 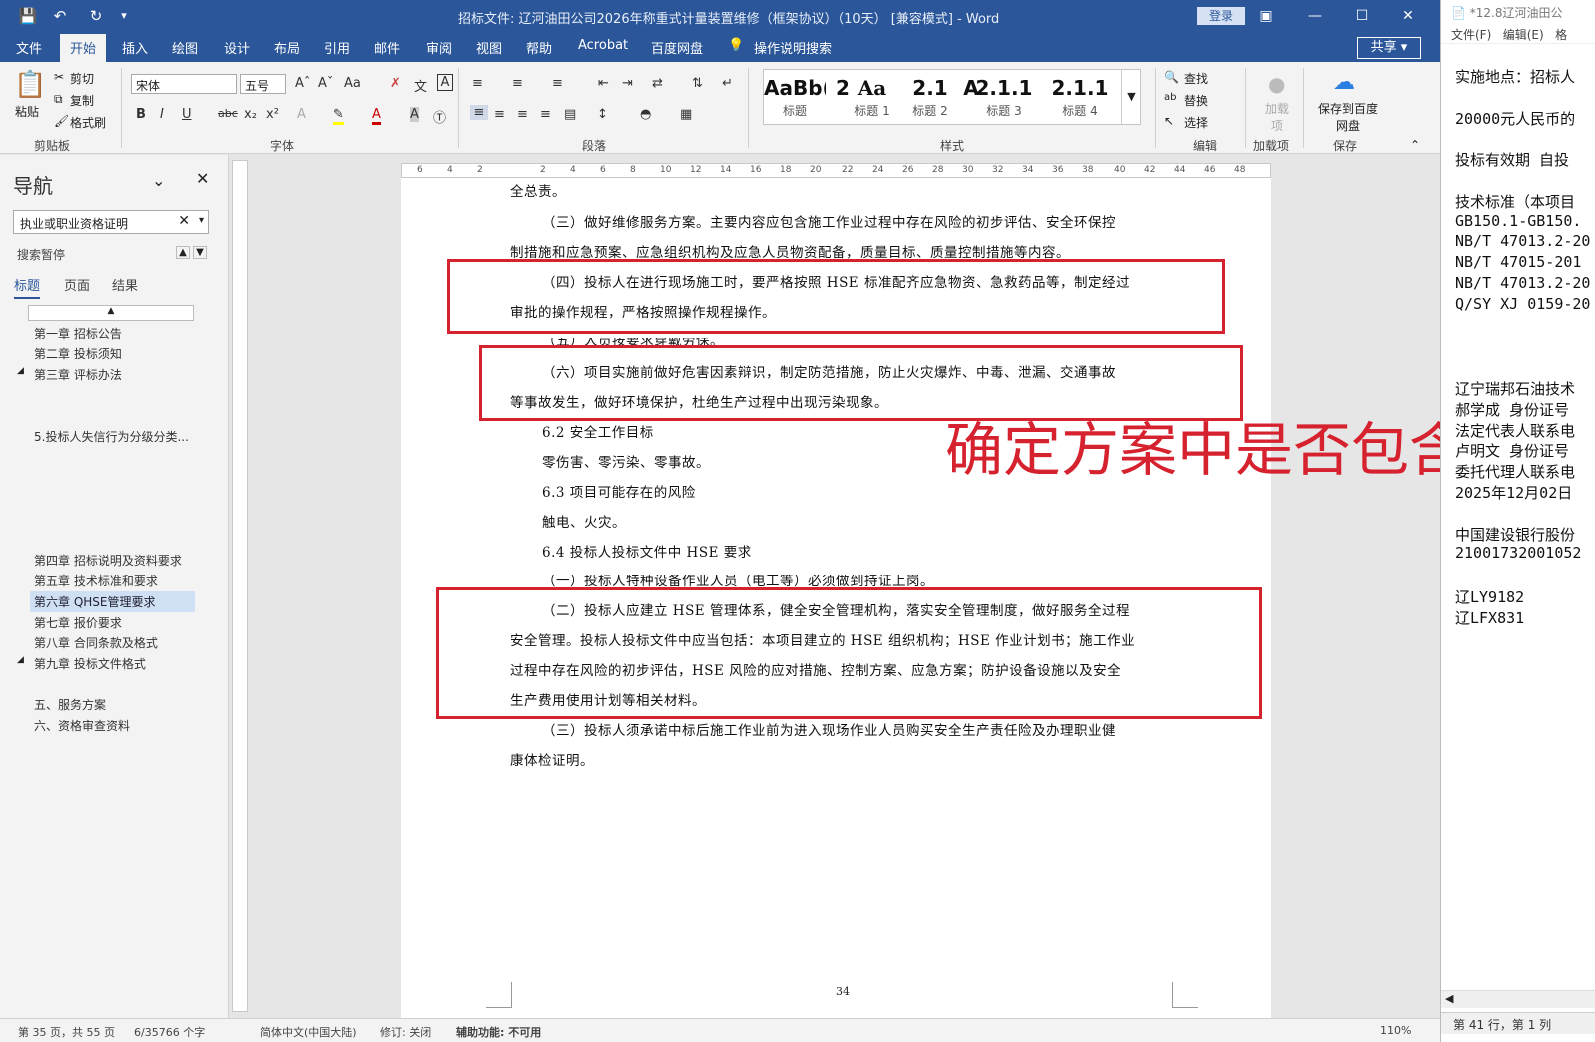 What do you see at coordinates (645, 114) in the screenshot?
I see `shading-icon: ◓` at bounding box center [645, 114].